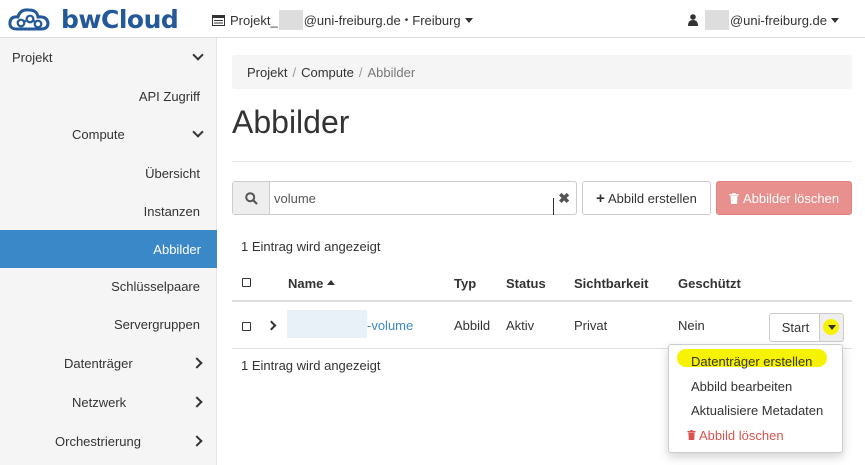 The height and width of the screenshot is (465, 865). Describe the element at coordinates (327, 72) in the screenshot. I see `breadcrumb-compute: Compute` at that location.